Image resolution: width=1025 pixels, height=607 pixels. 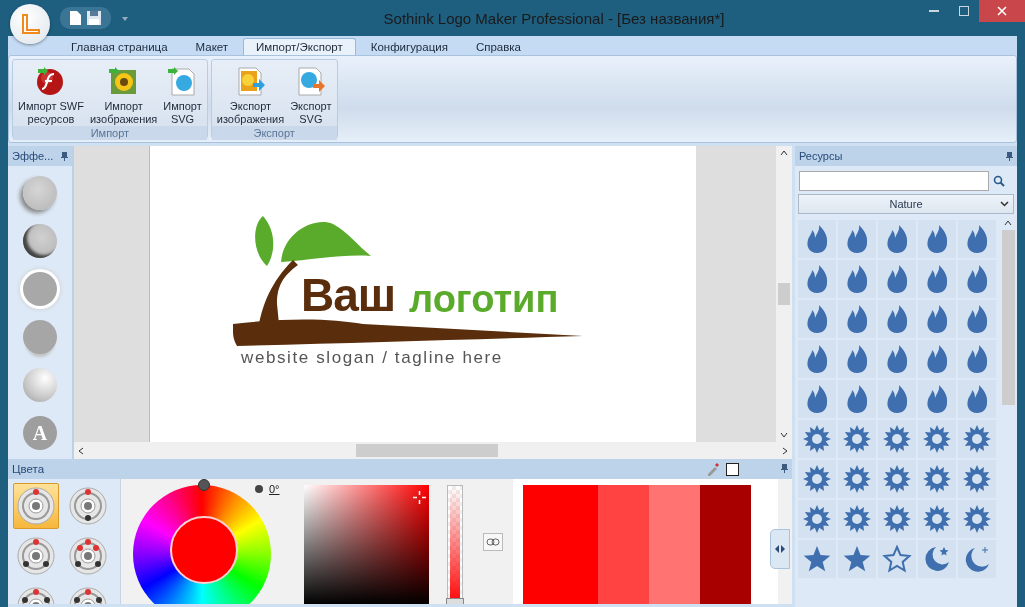 I want to click on search-button, so click(x=999, y=181).